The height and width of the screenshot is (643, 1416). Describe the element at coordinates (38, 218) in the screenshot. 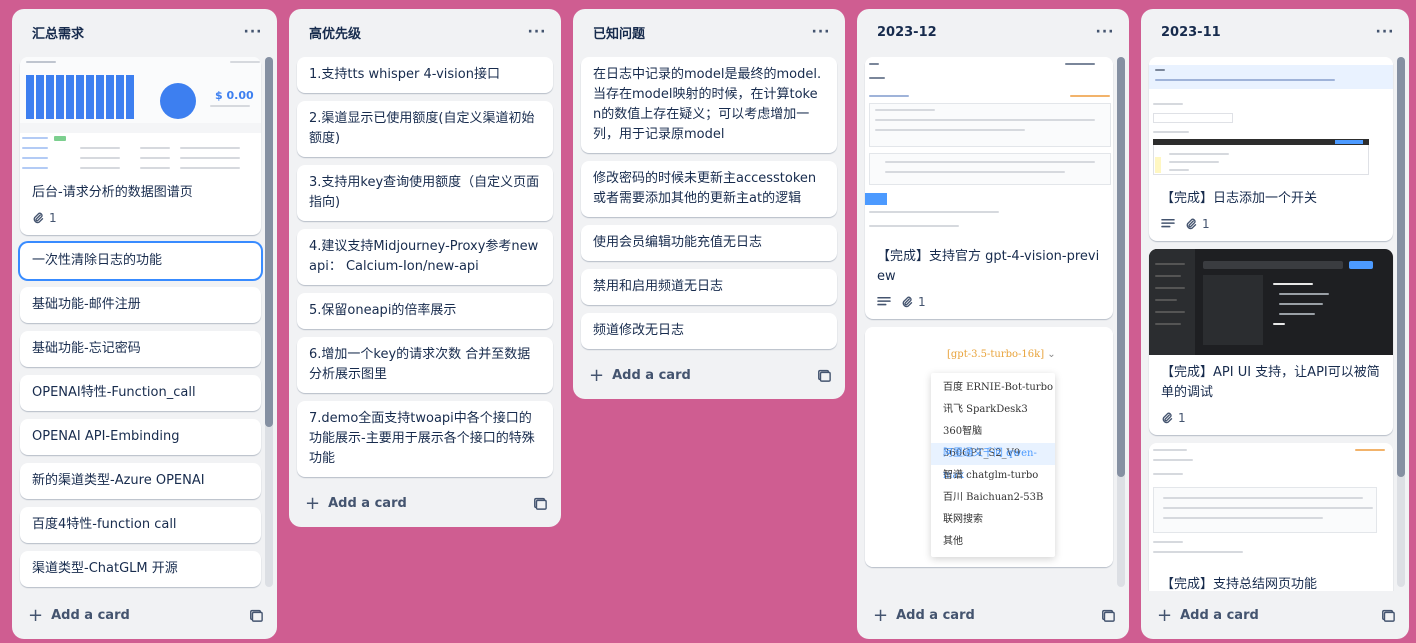

I see `paperclip-icon` at that location.